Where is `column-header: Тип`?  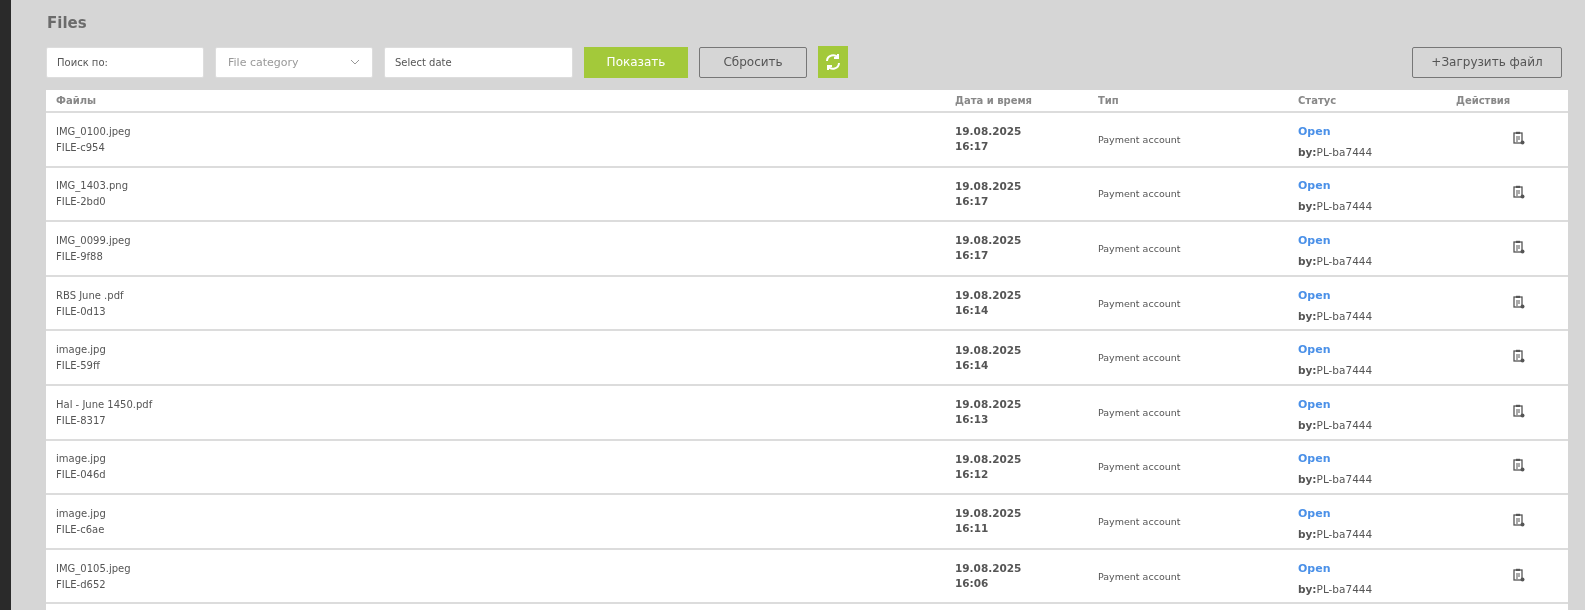
column-header: Тип is located at coordinates (1109, 100).